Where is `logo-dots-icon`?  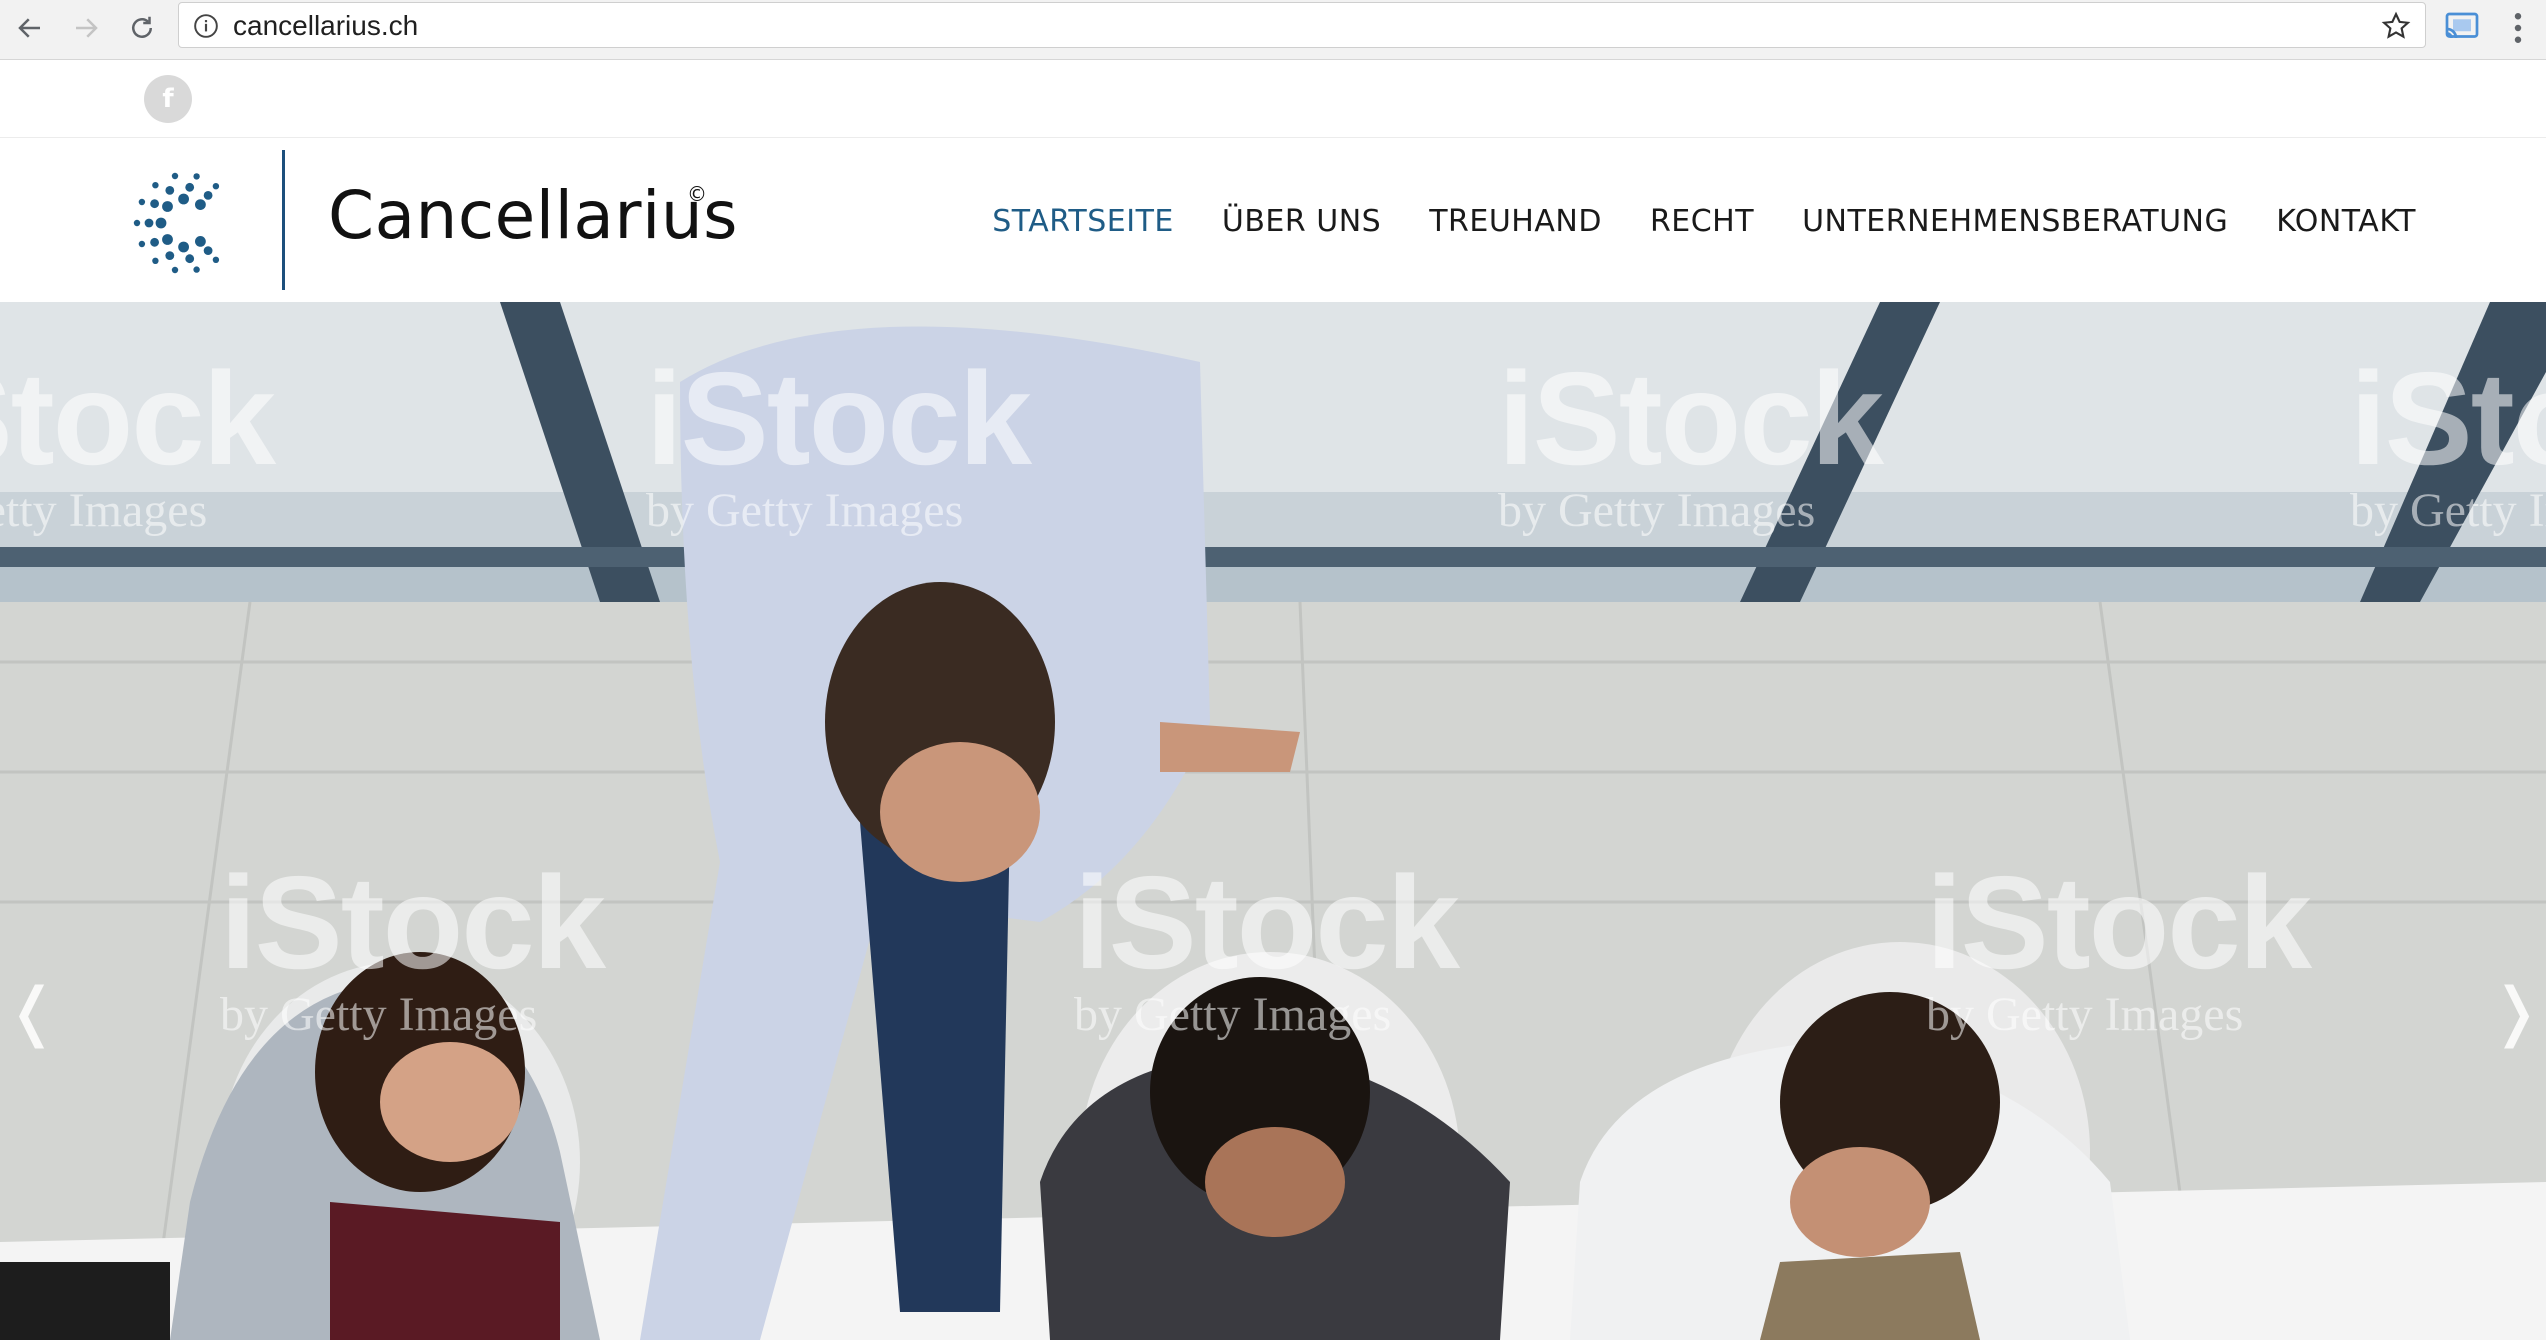
logo-dots-icon is located at coordinates (185, 223).